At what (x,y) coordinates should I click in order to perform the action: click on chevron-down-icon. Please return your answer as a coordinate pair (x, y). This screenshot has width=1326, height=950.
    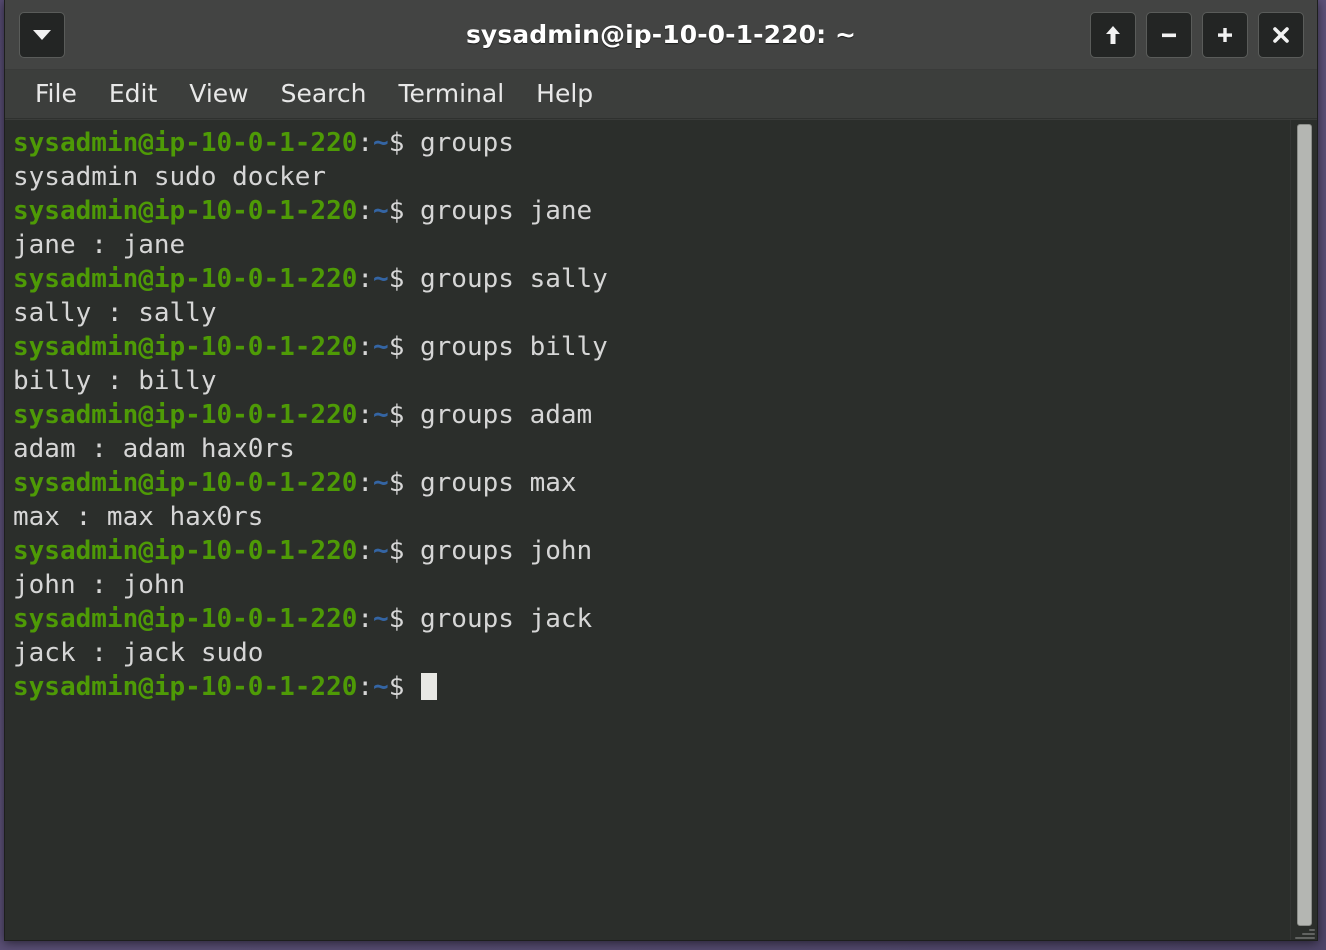
    Looking at the image, I should click on (42, 35).